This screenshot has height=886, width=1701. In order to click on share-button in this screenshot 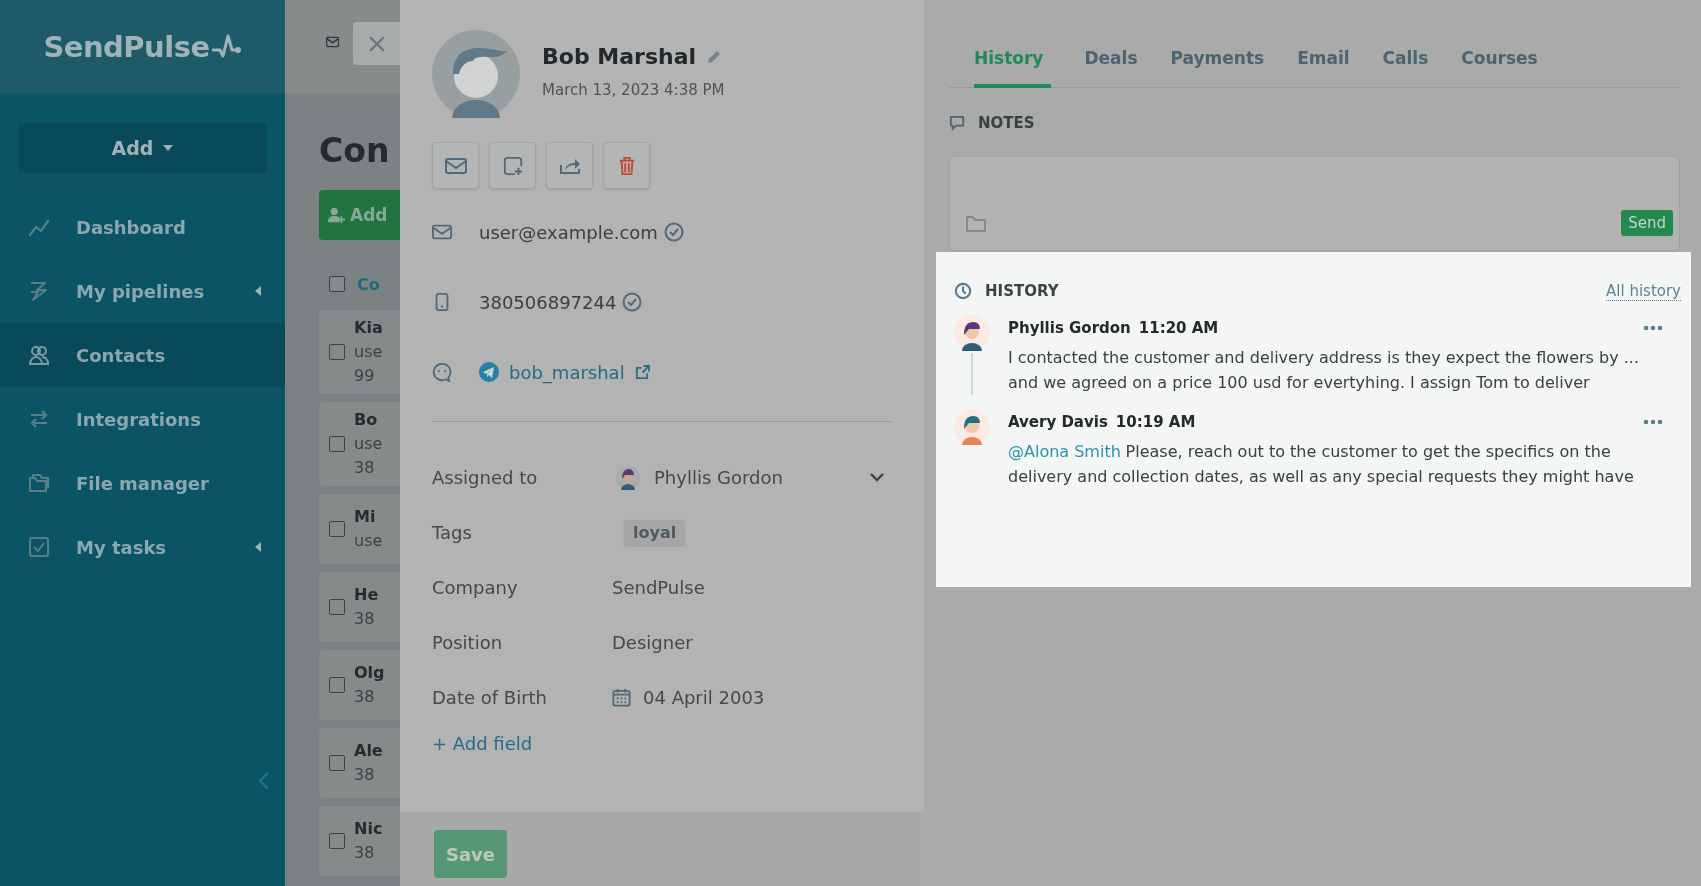, I will do `click(569, 165)`.